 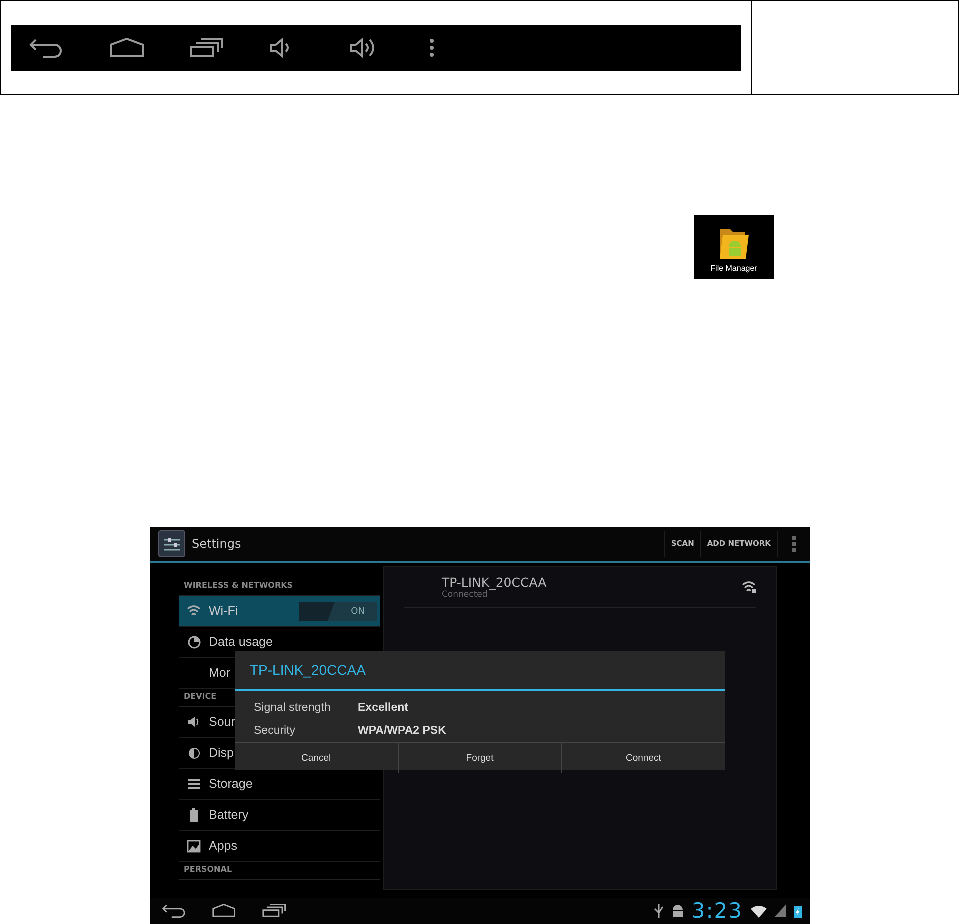 I want to click on wifi-lock-icon, so click(x=749, y=587).